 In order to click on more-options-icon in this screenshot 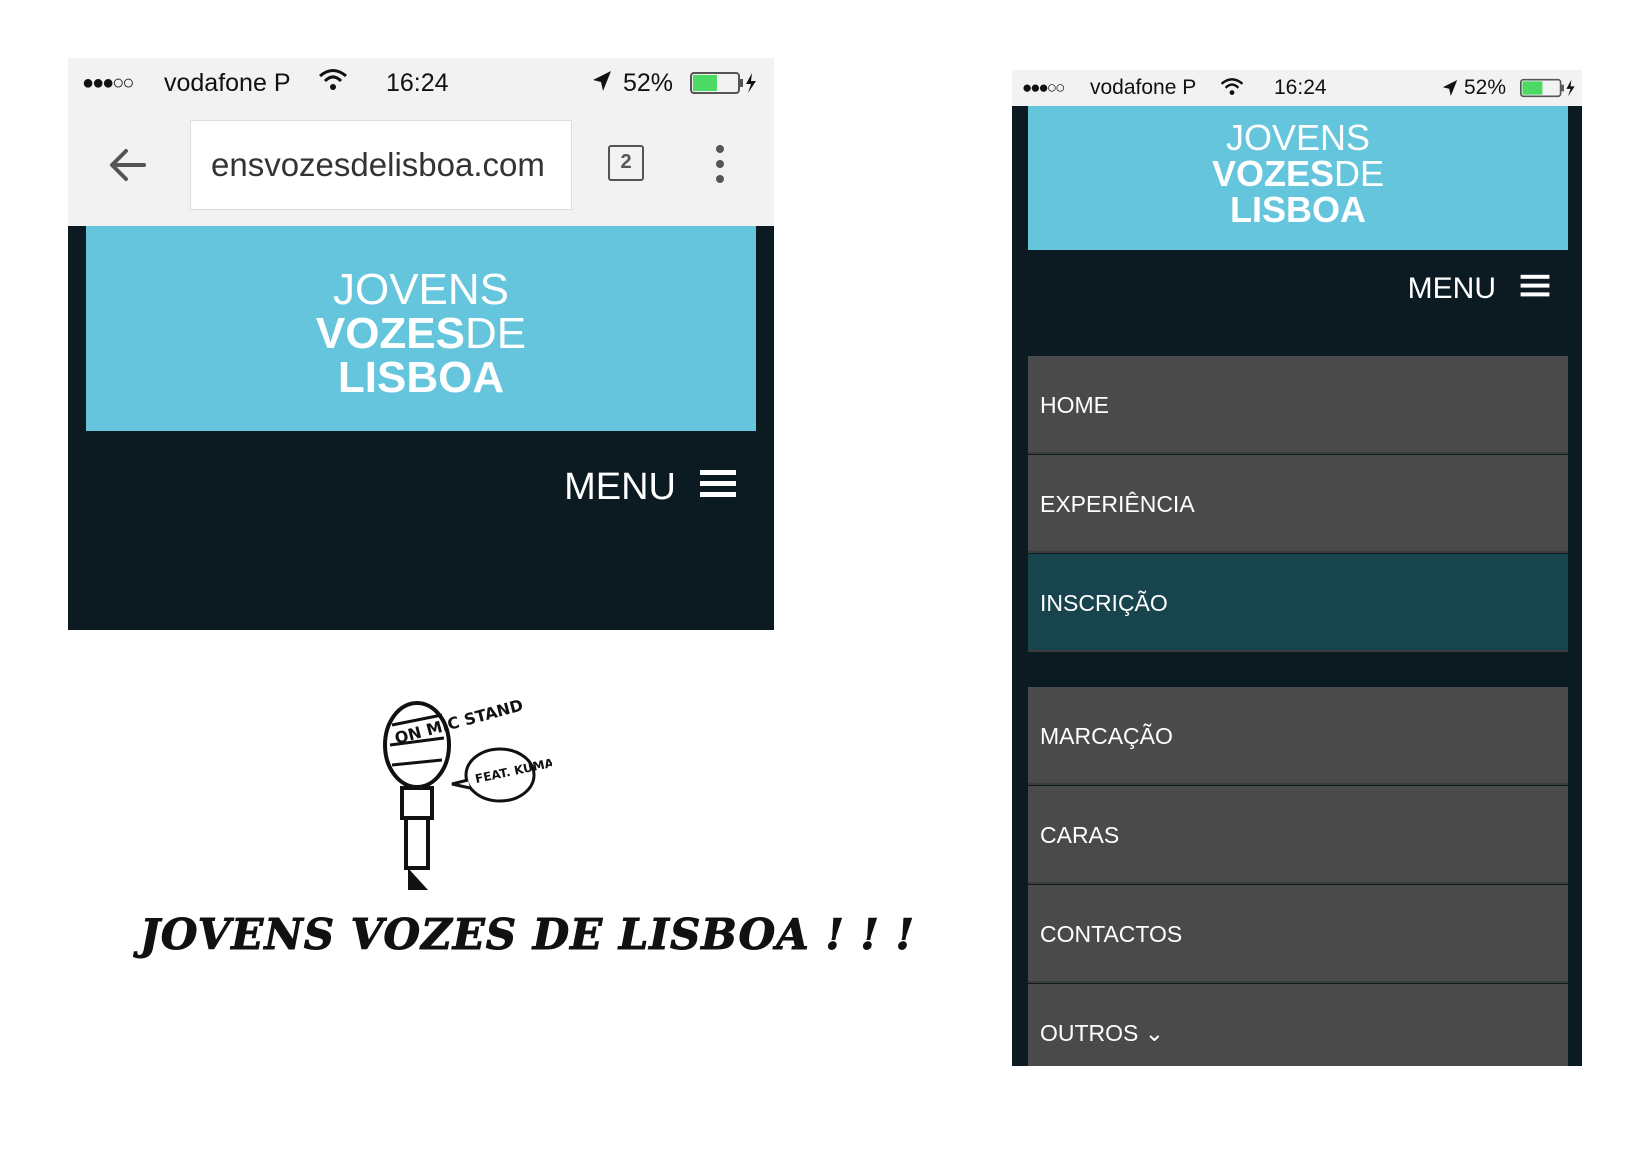, I will do `click(720, 166)`.